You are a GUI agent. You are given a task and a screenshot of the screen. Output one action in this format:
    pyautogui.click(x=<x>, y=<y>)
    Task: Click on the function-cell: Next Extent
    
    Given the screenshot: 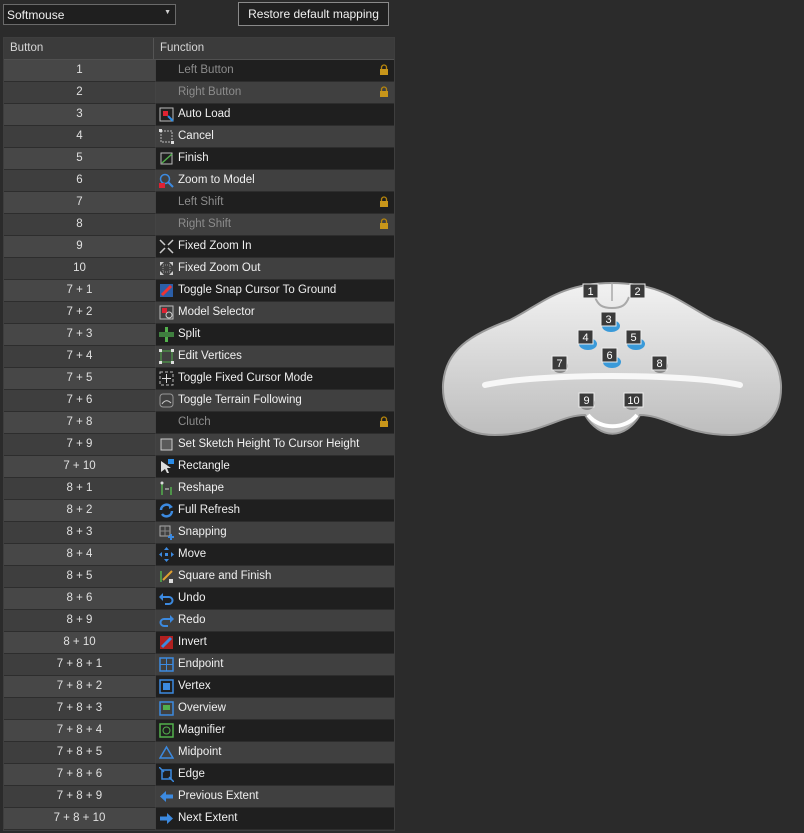 What is the action you would take?
    pyautogui.click(x=274, y=819)
    